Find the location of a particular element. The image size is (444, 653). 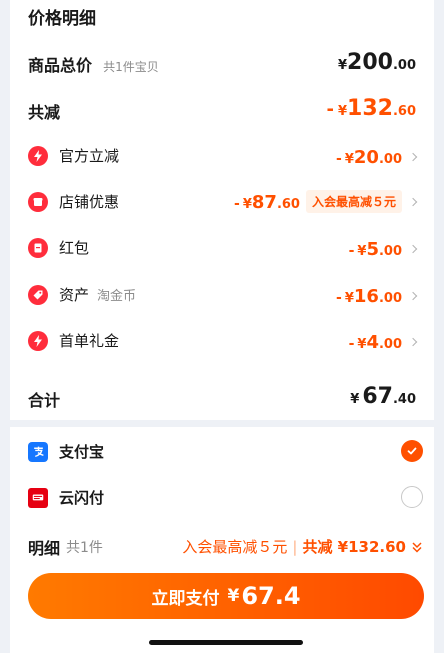

goods-total-row: 商品总价 共1件宝贝 is located at coordinates (93, 64).